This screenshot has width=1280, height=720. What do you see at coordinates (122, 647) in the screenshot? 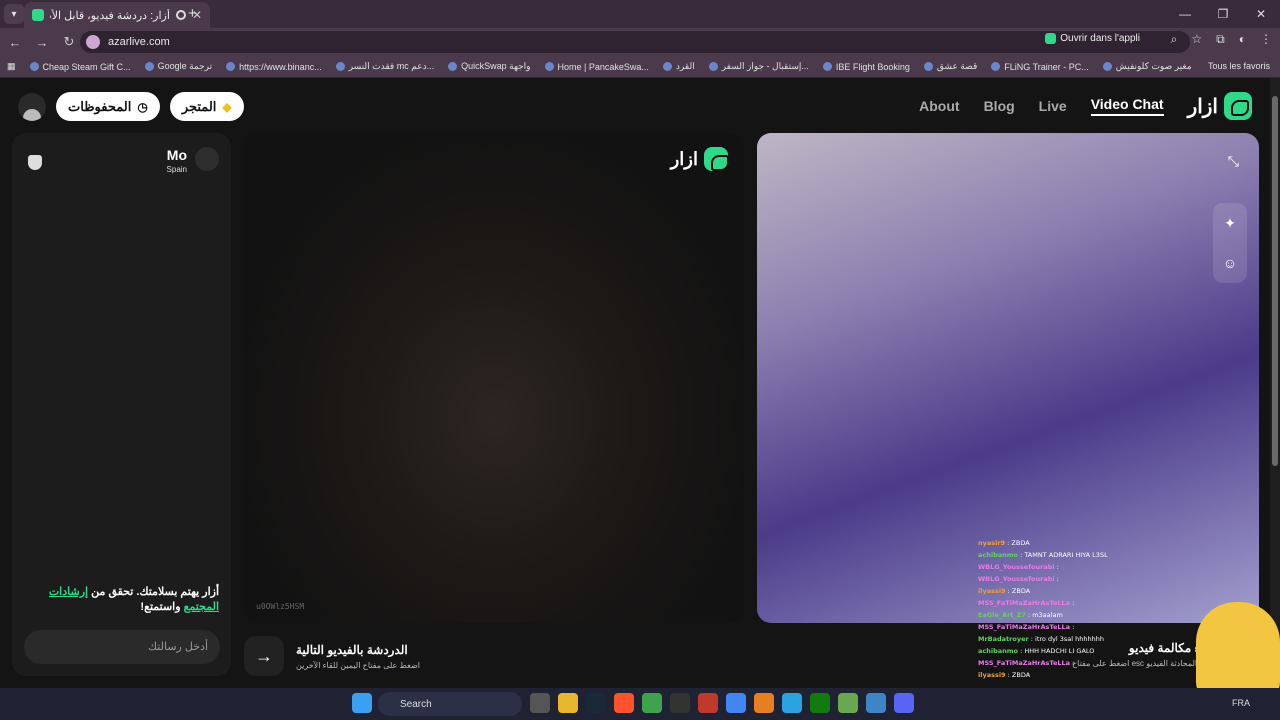
I see `message-input: أدخل رسالتك` at bounding box center [122, 647].